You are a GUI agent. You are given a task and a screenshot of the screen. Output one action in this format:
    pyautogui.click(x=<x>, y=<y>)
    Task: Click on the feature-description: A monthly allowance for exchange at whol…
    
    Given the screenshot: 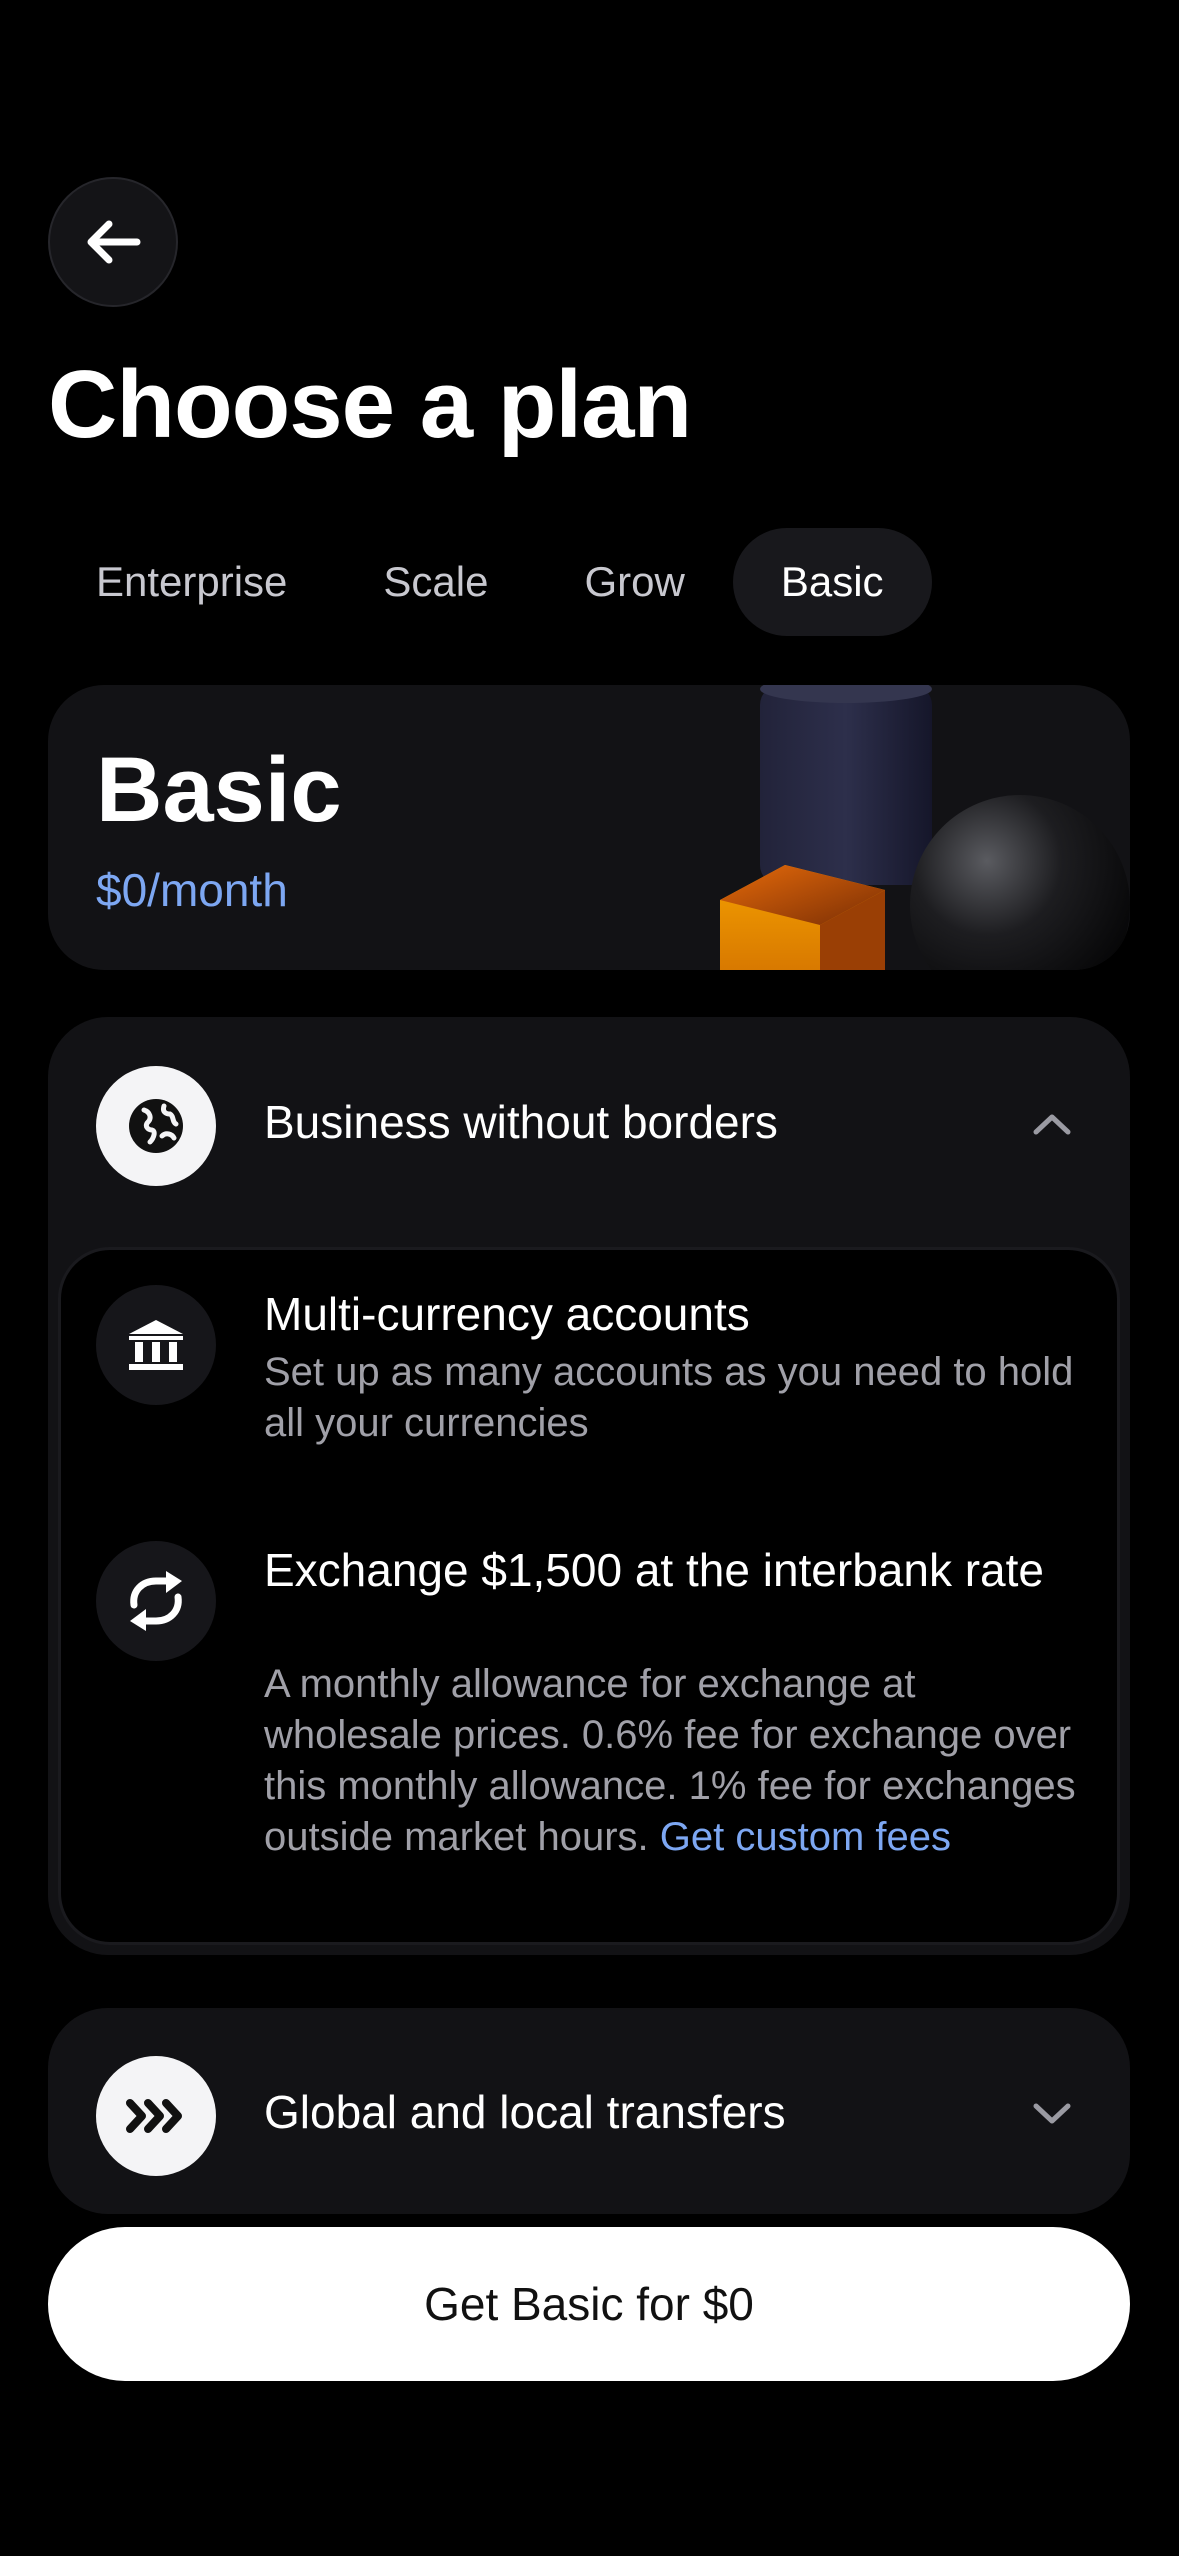 What is the action you would take?
    pyautogui.click(x=679, y=1761)
    